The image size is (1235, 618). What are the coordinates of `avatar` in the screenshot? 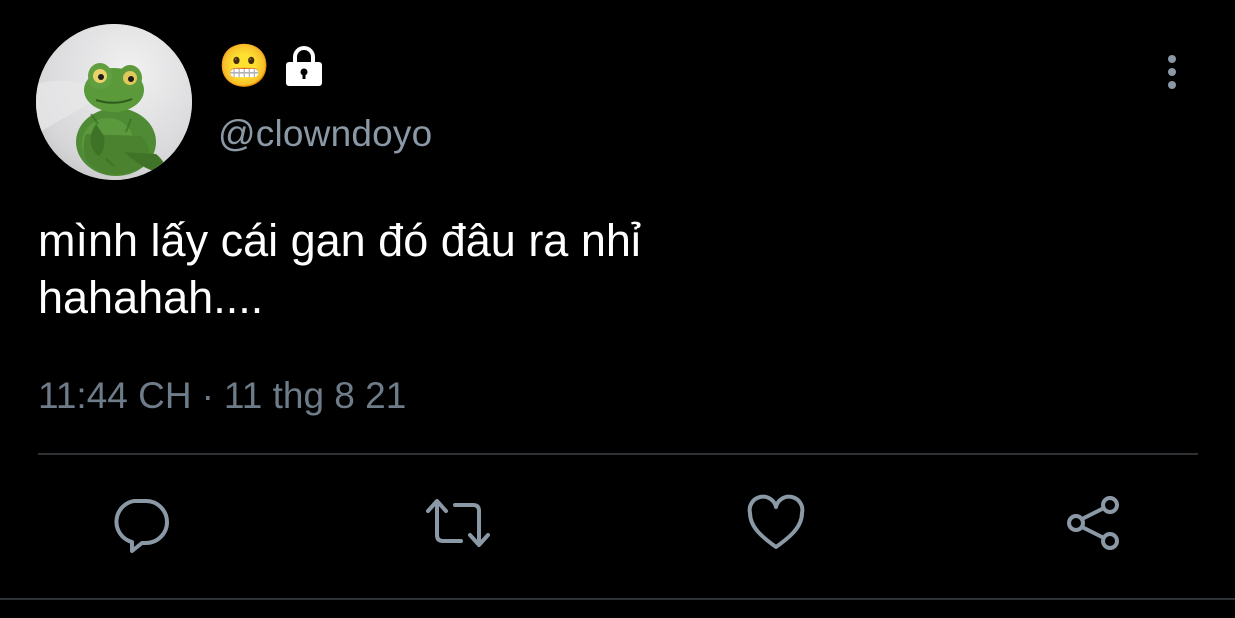 It's located at (114, 102).